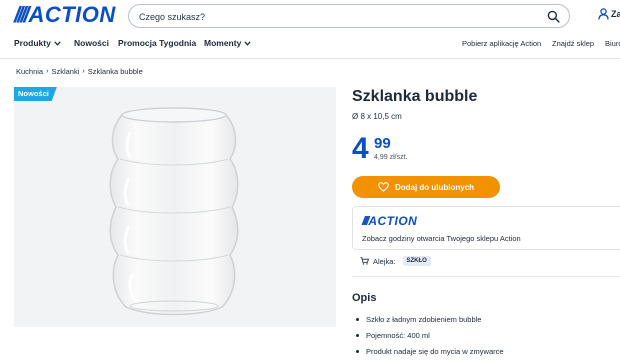 Image resolution: width=620 pixels, height=362 pixels. Describe the element at coordinates (364, 261) in the screenshot. I see `cart-icon` at that location.